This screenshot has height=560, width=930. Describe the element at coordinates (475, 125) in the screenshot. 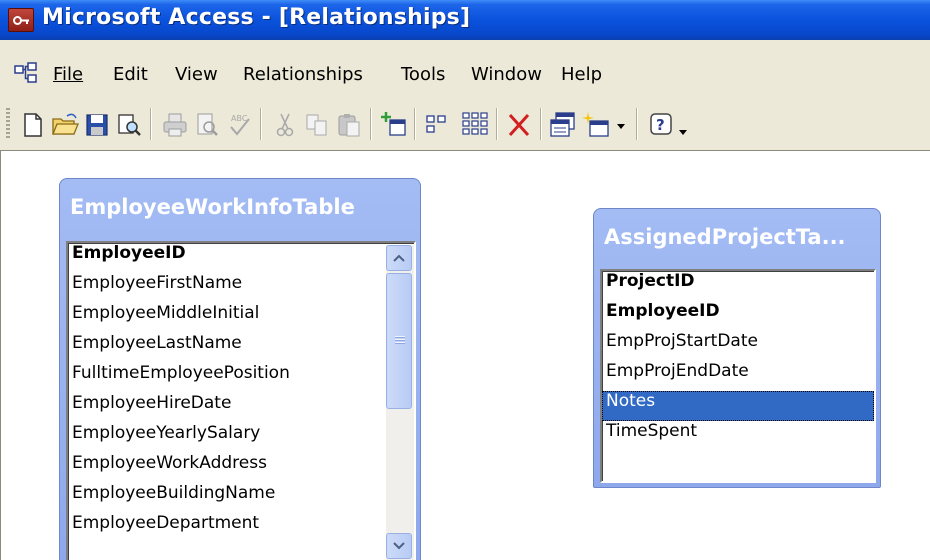

I see `show-all-icon` at that location.